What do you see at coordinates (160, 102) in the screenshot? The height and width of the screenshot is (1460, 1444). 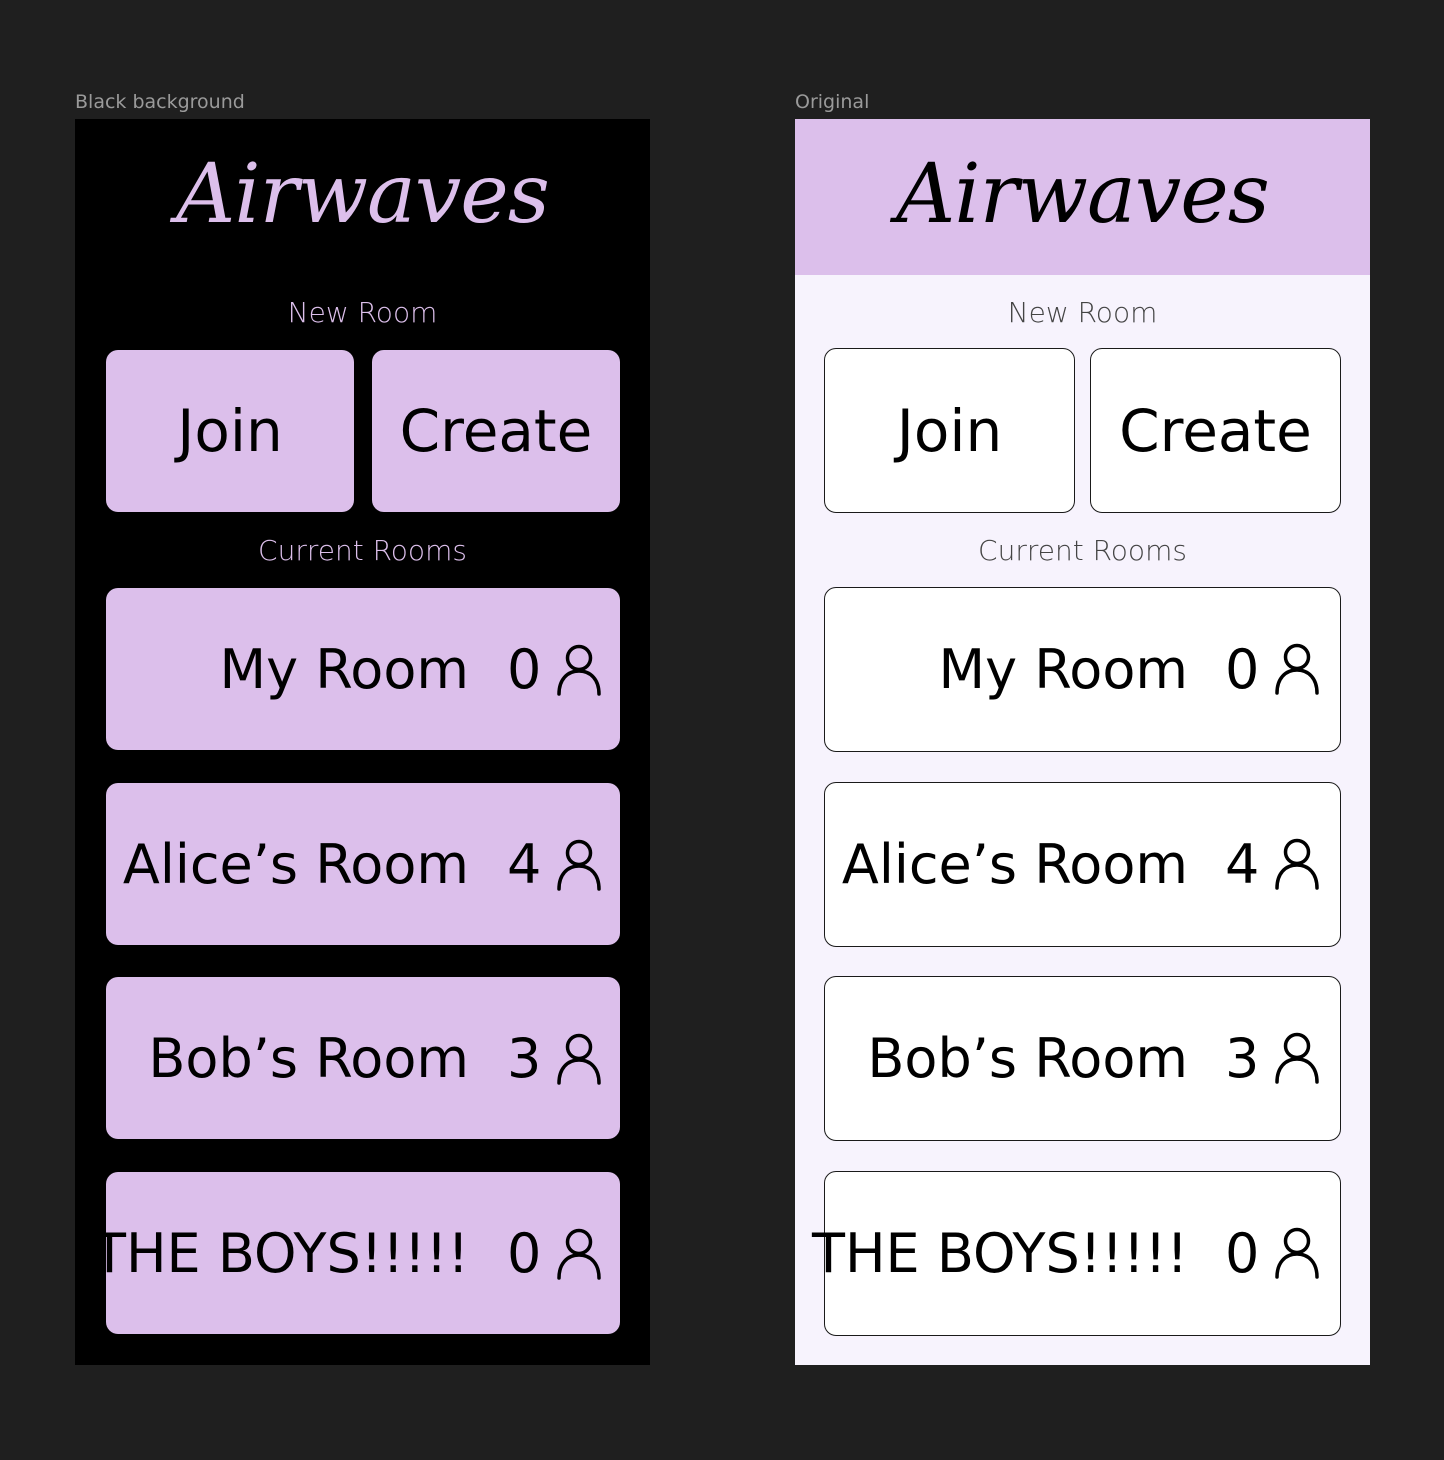 I see `frame-label-black-background: Black background` at bounding box center [160, 102].